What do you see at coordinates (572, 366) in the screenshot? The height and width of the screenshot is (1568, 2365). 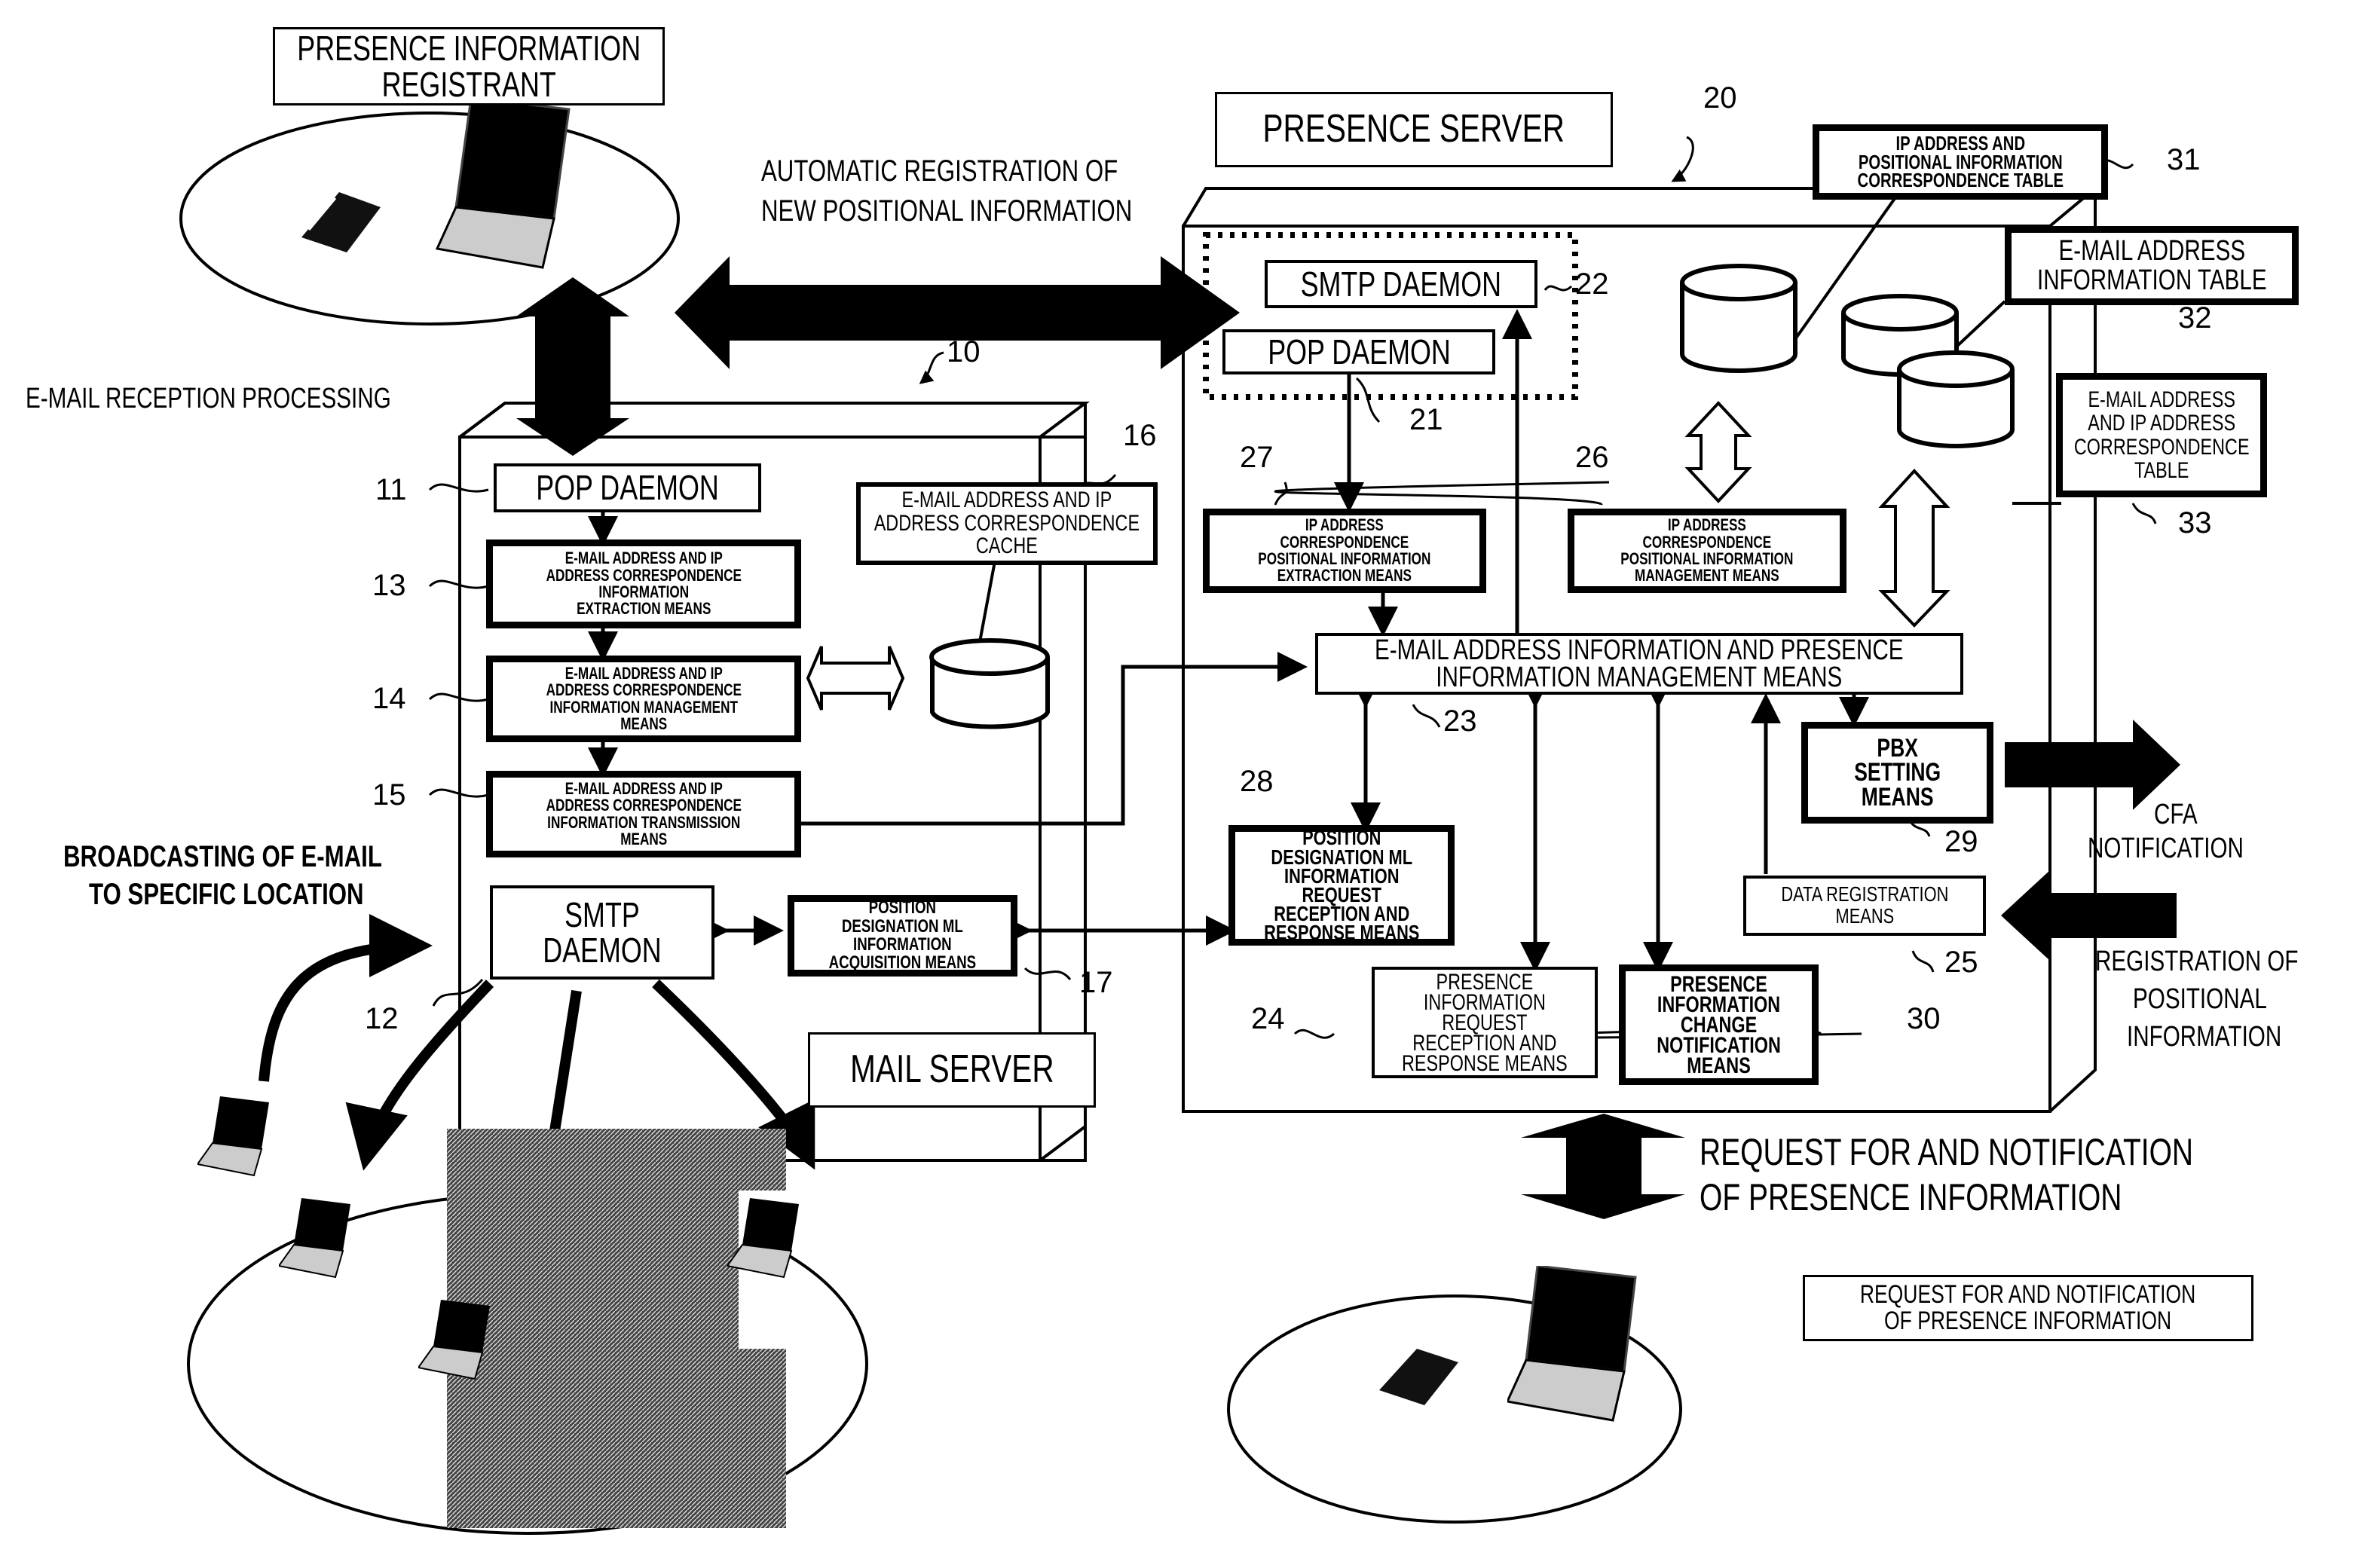 I see `email-reception-double-arrow` at bounding box center [572, 366].